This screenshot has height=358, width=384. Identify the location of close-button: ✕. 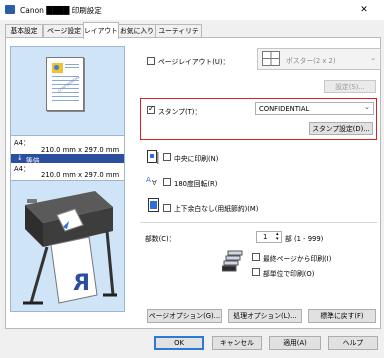
(364, 10).